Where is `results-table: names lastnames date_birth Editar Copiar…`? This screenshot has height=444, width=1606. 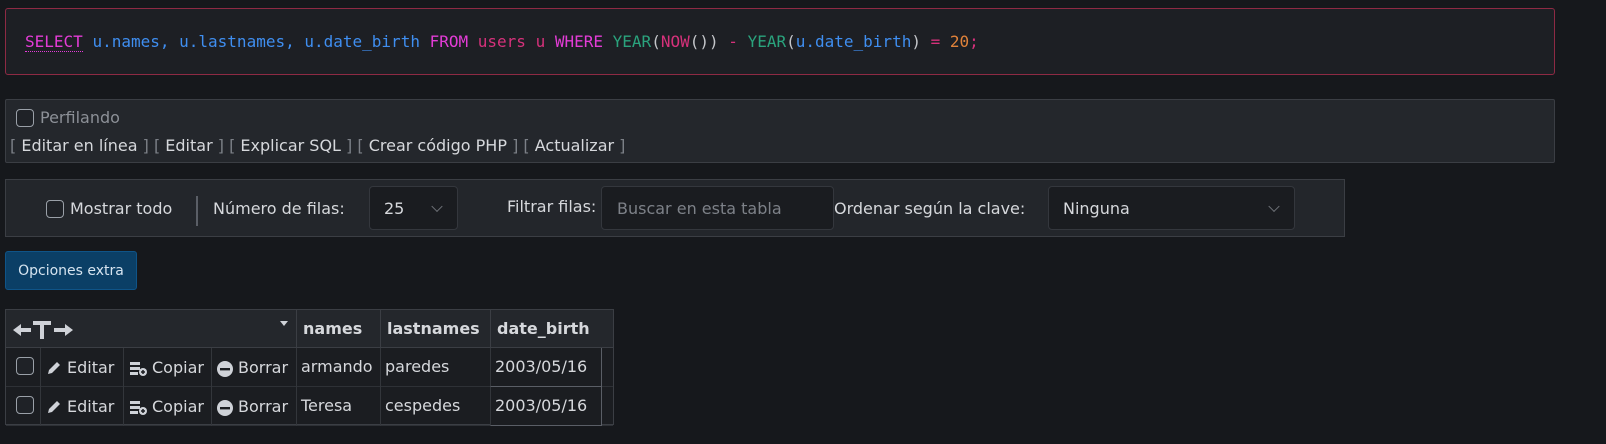
results-table: names lastnames date_birth Editar Copiar… is located at coordinates (309, 367).